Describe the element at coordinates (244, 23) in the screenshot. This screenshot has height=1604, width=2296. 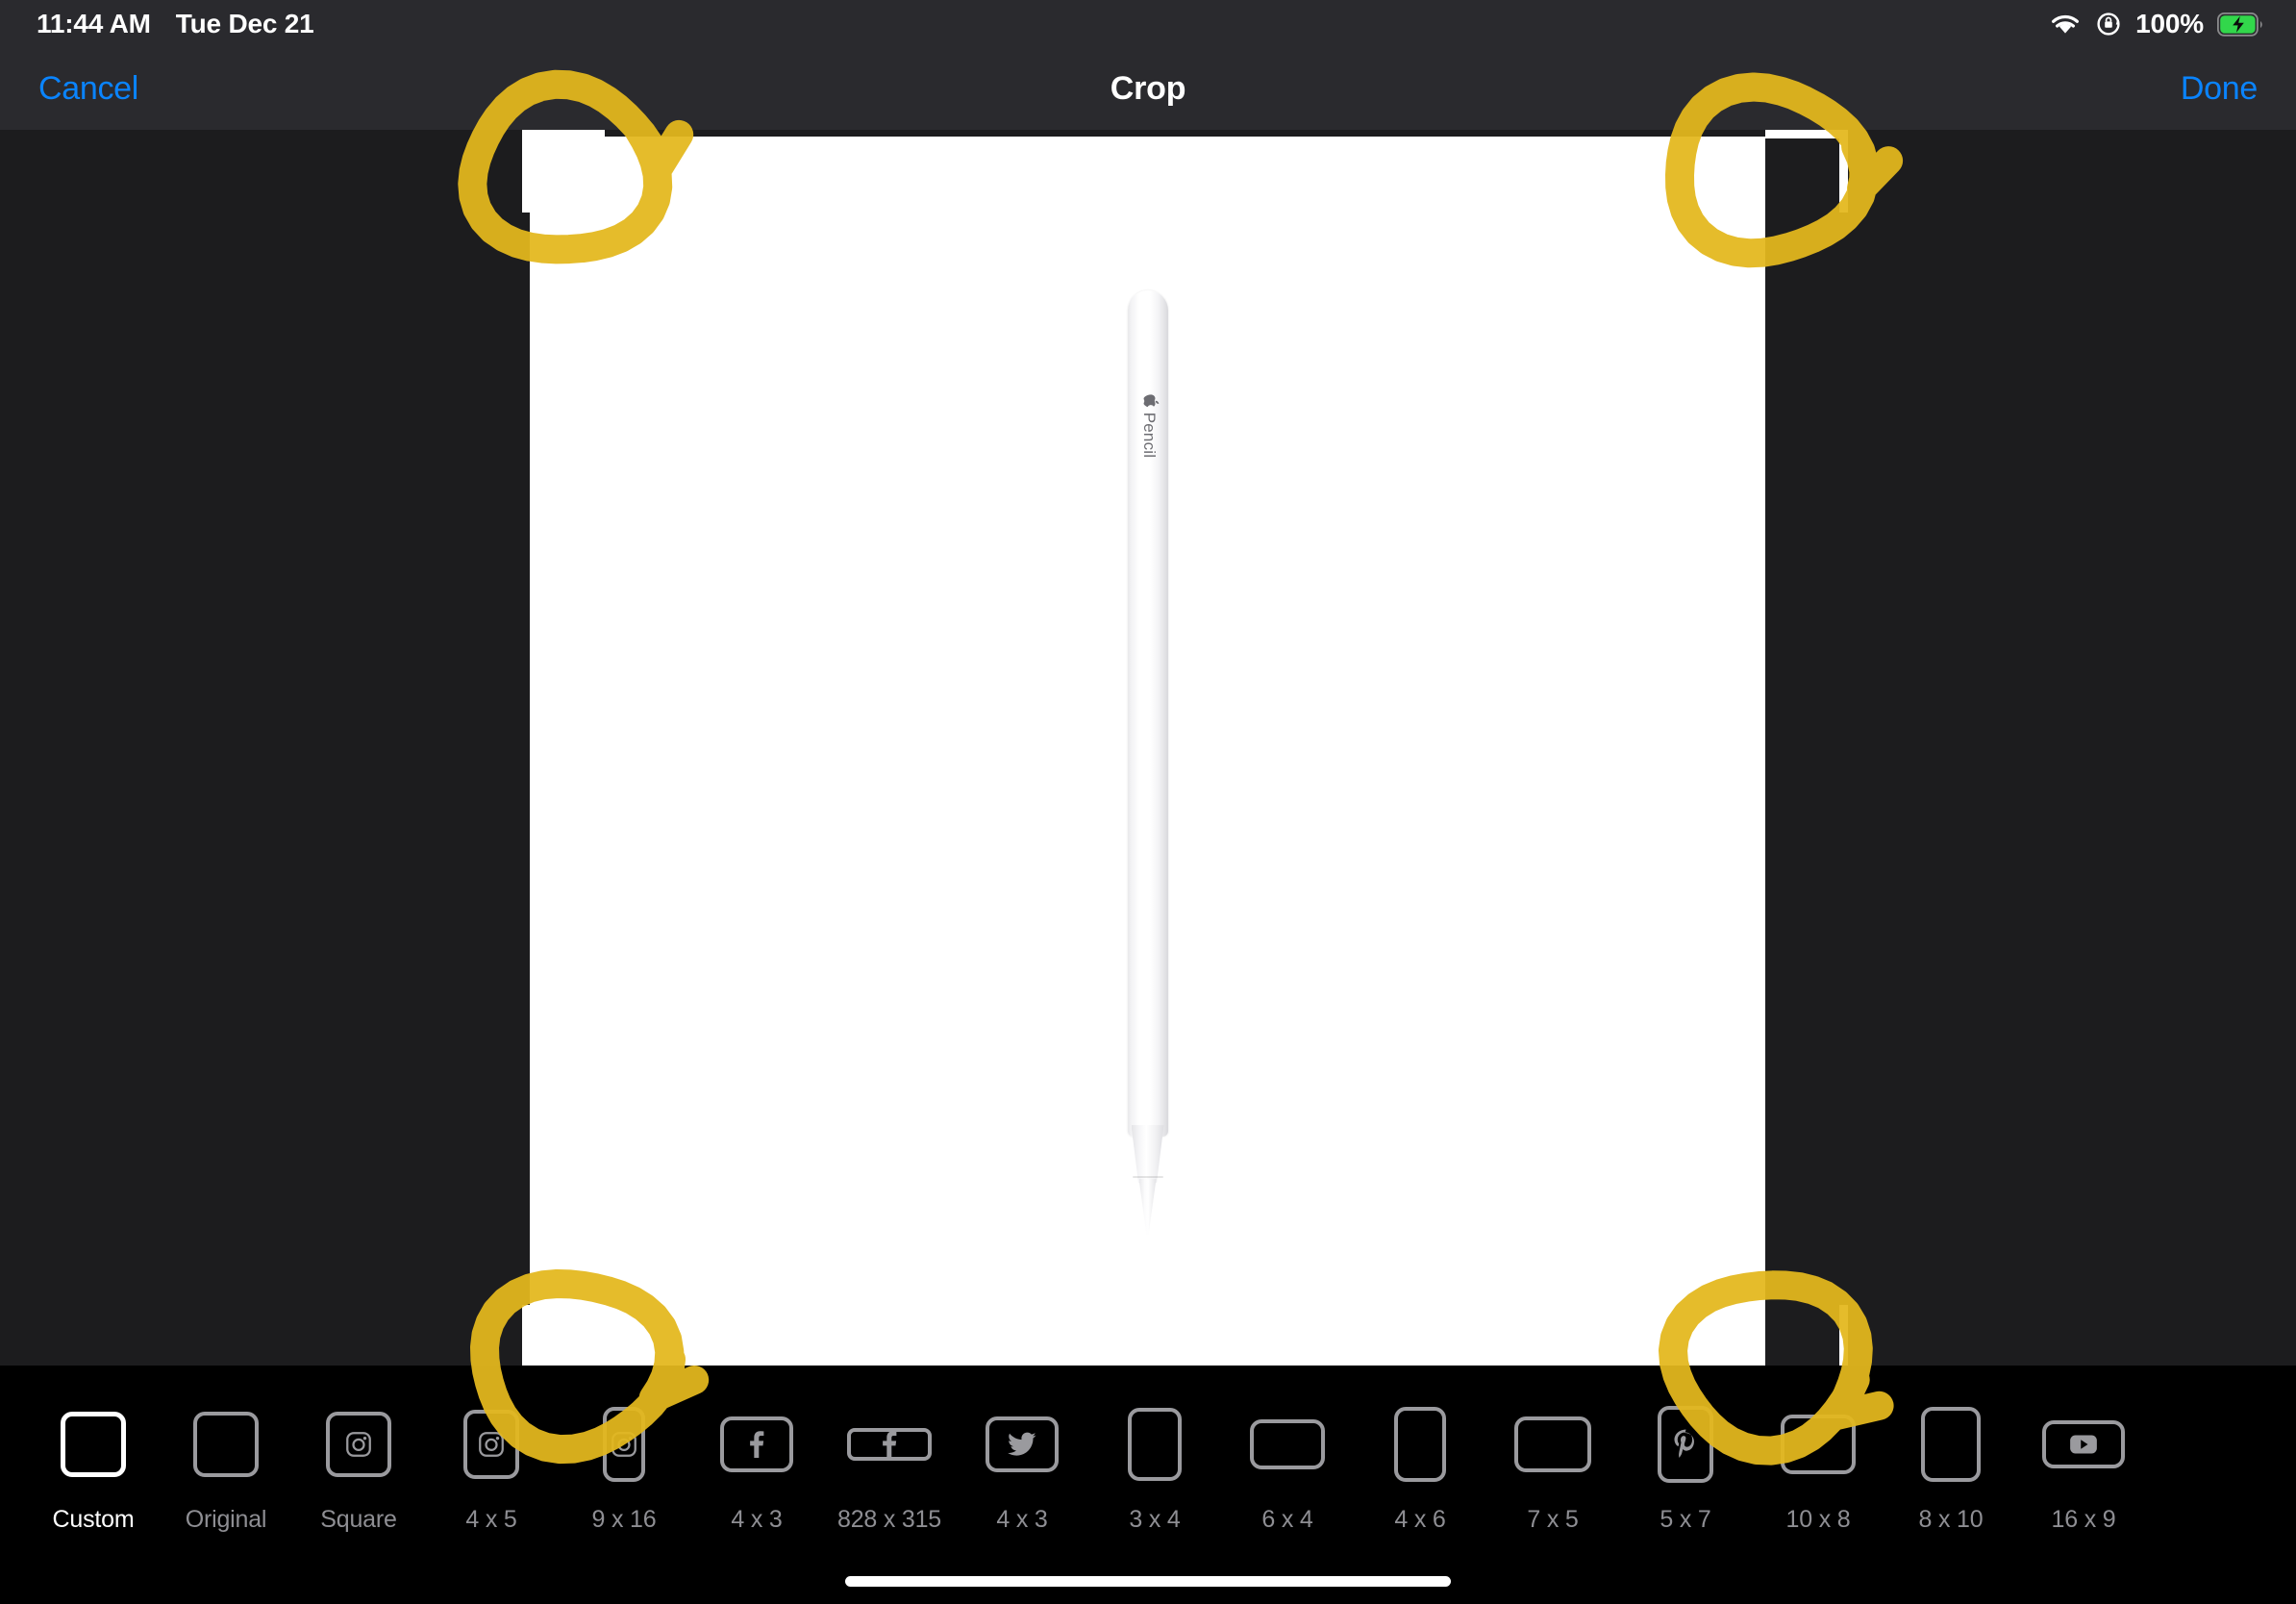
I see `status-date: Tue Dec 21` at that location.